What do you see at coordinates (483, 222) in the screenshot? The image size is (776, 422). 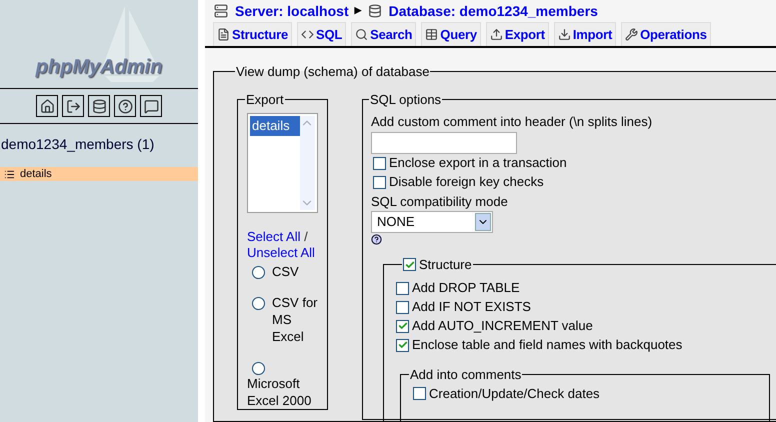 I see `dropdown-button` at bounding box center [483, 222].